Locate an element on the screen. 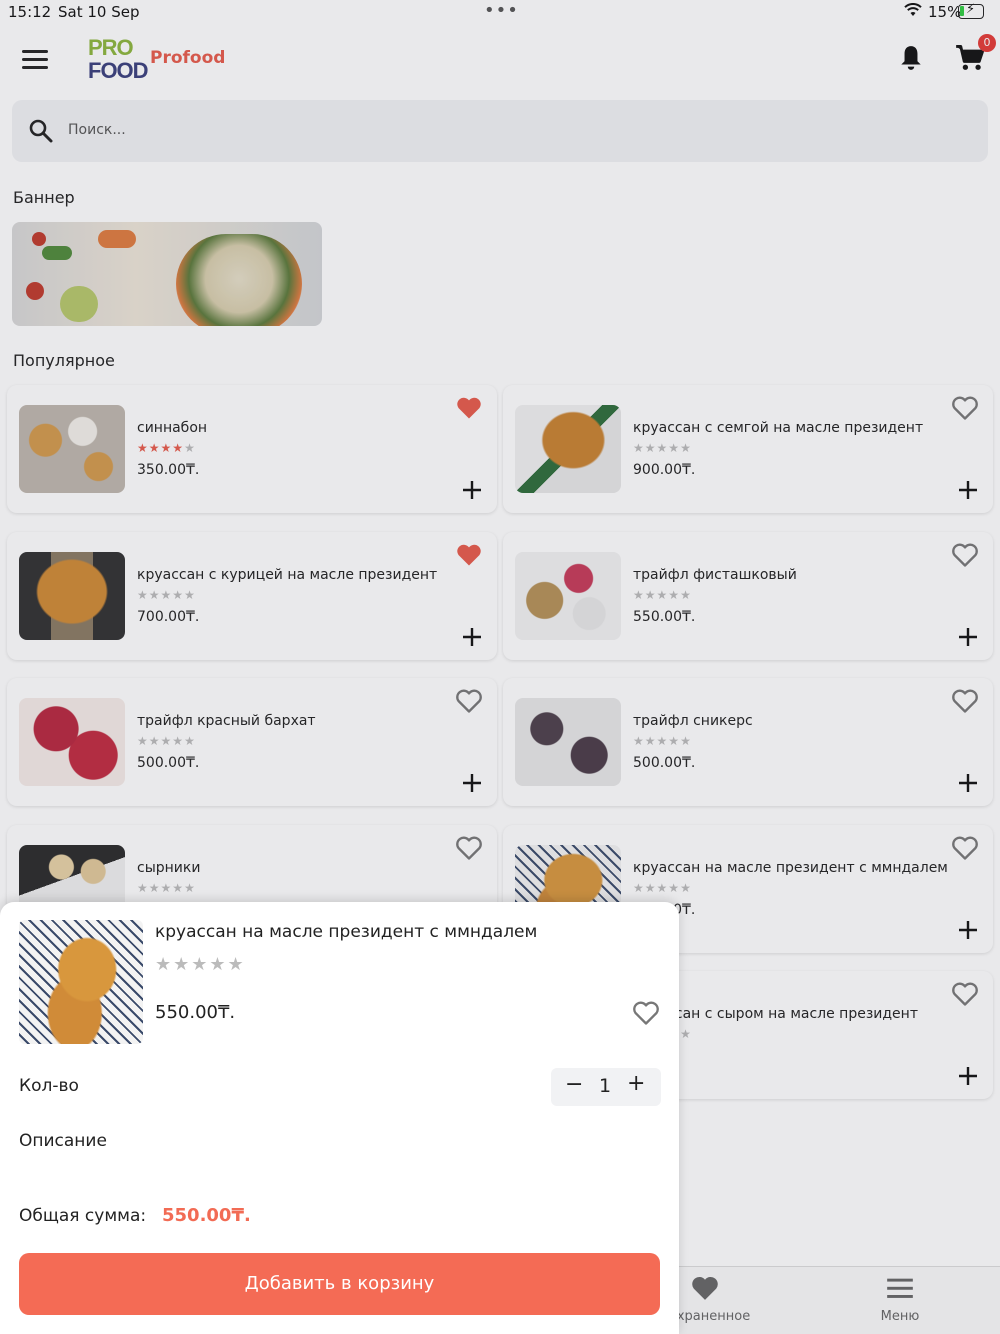  quantity-label: Кол-во is located at coordinates (49, 1086).